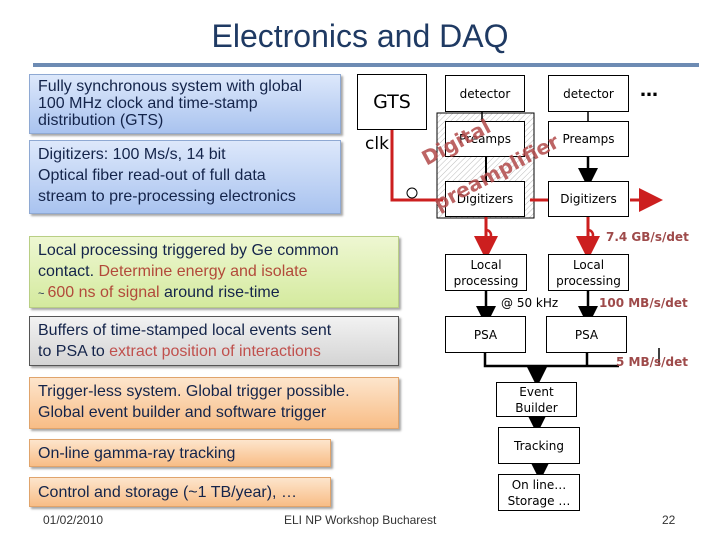 This screenshot has width=720, height=540. I want to click on digitizer-rate-label: 7.4 GB/s/det, so click(647, 237).